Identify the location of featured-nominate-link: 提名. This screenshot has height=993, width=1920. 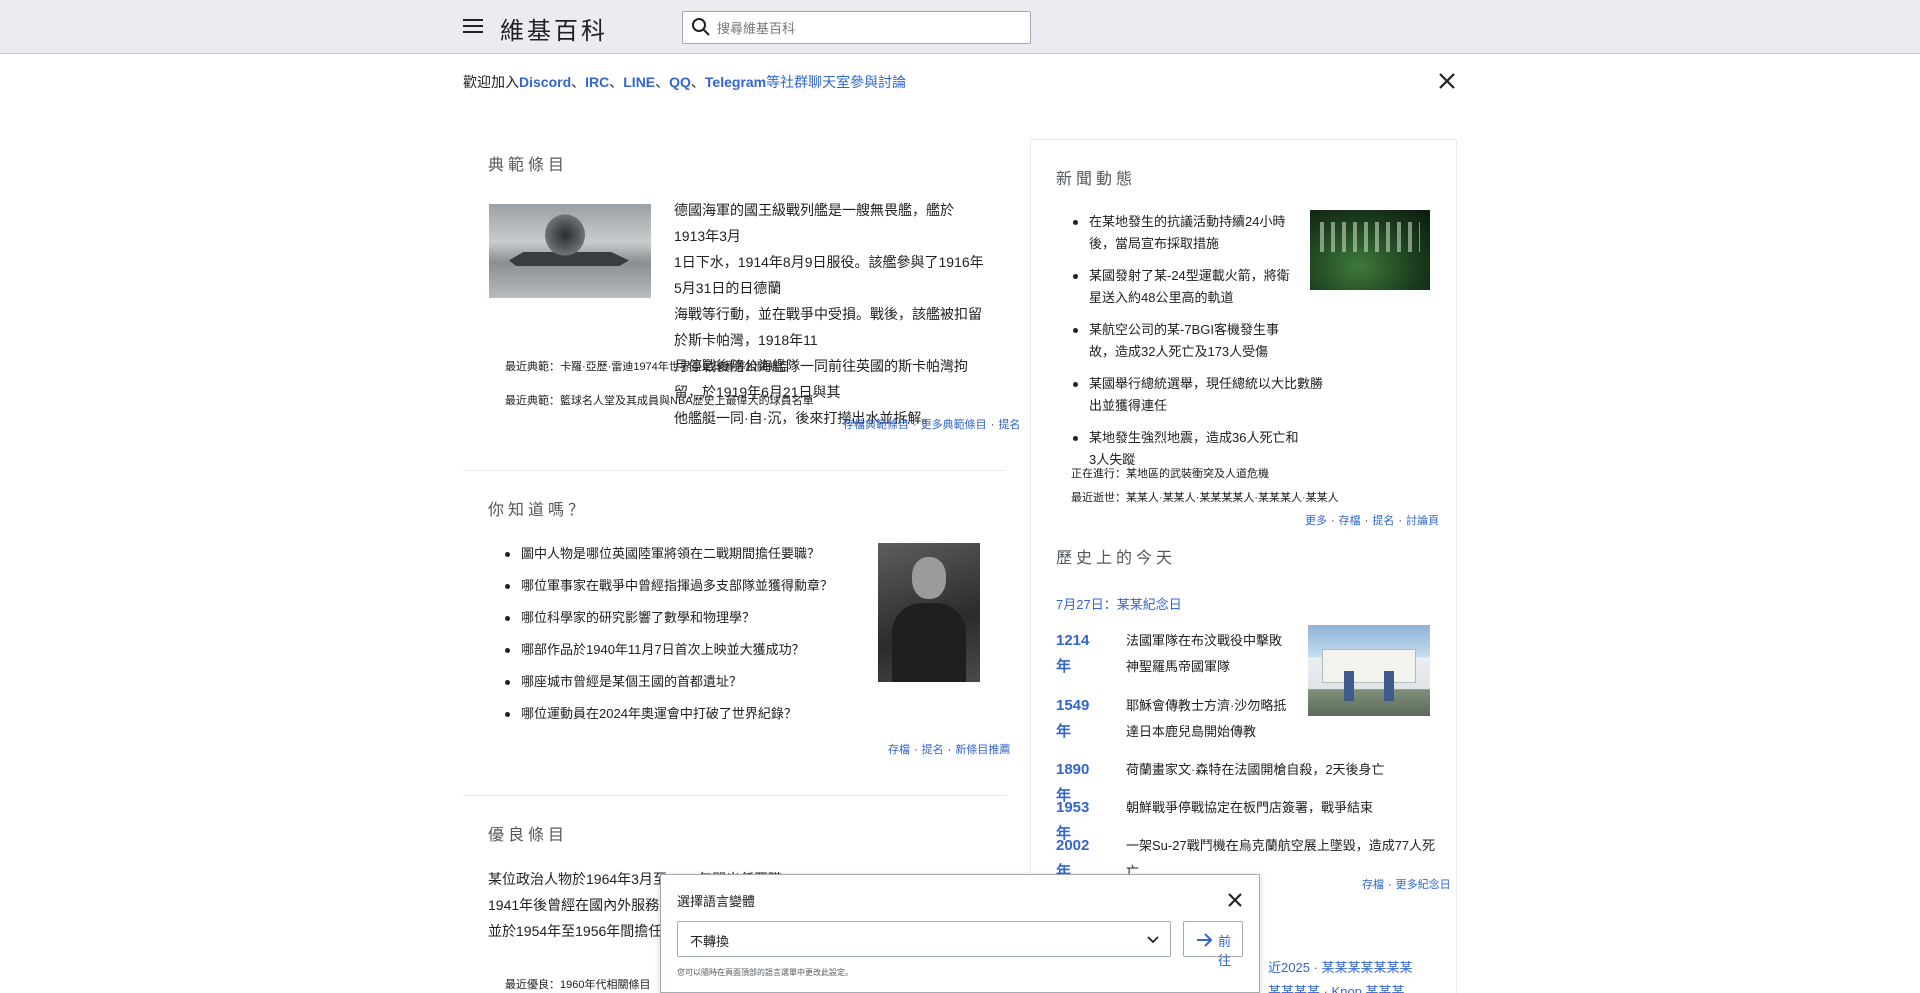
(1009, 425).